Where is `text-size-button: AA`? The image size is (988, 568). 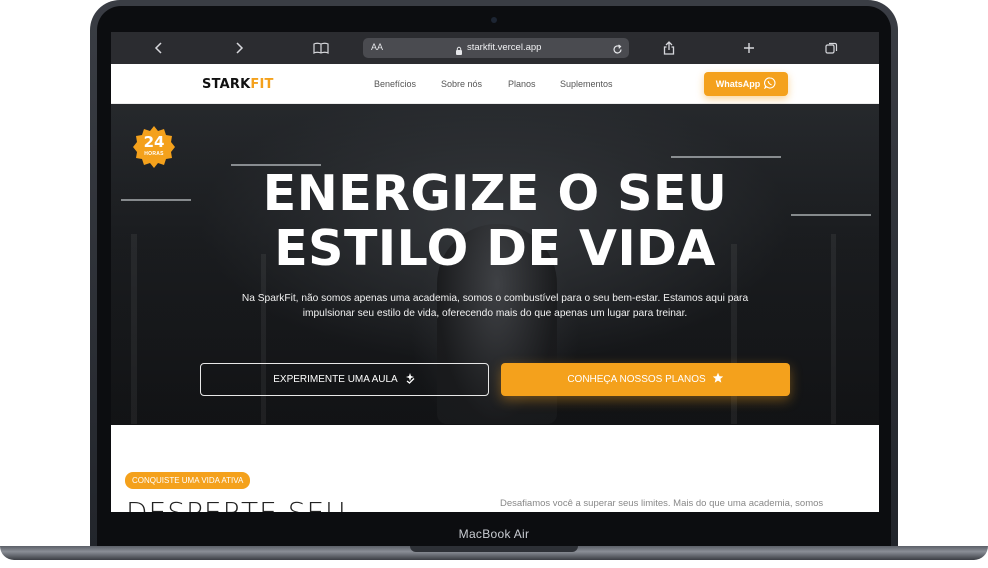 text-size-button: AA is located at coordinates (377, 47).